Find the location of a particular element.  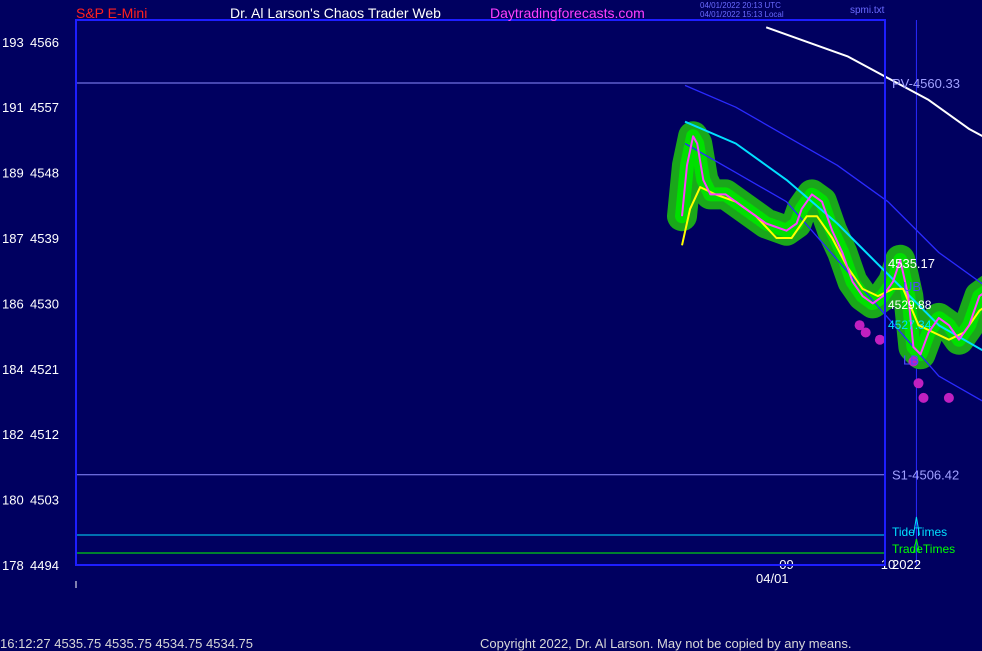

y-tick-price-label: 4548 is located at coordinates (44, 173).